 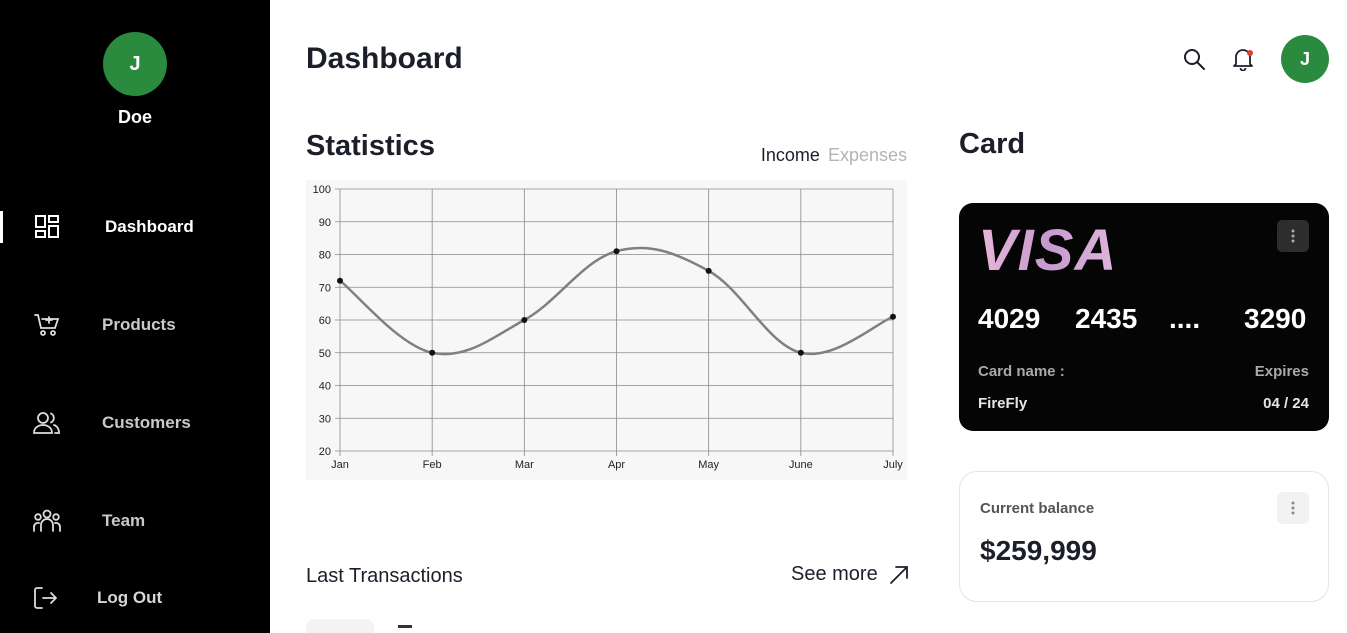 I want to click on dashboard-icon, so click(x=47, y=227).